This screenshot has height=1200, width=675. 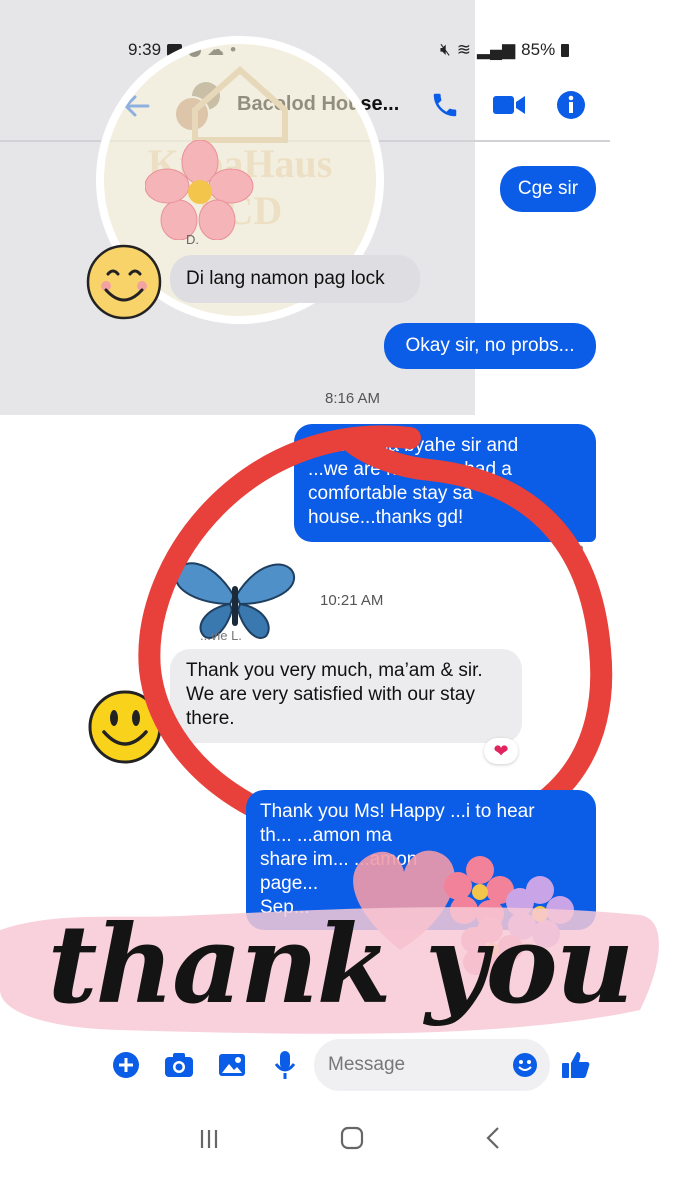 I want to click on like-button, so click(x=576, y=1065).